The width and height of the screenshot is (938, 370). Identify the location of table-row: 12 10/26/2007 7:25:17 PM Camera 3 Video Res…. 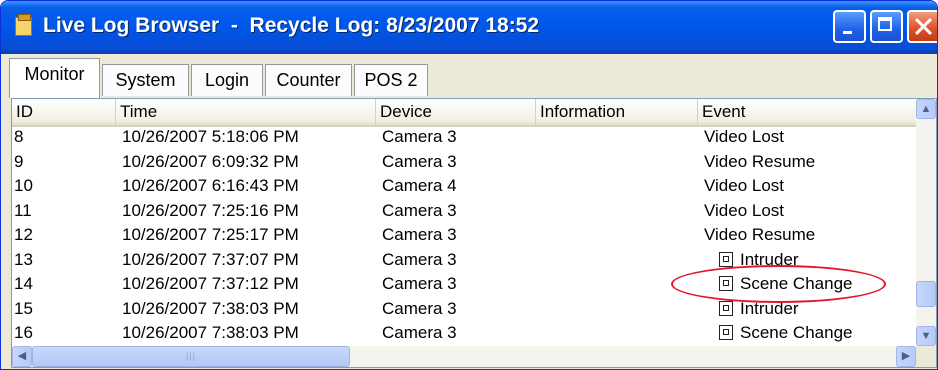
(464, 236).